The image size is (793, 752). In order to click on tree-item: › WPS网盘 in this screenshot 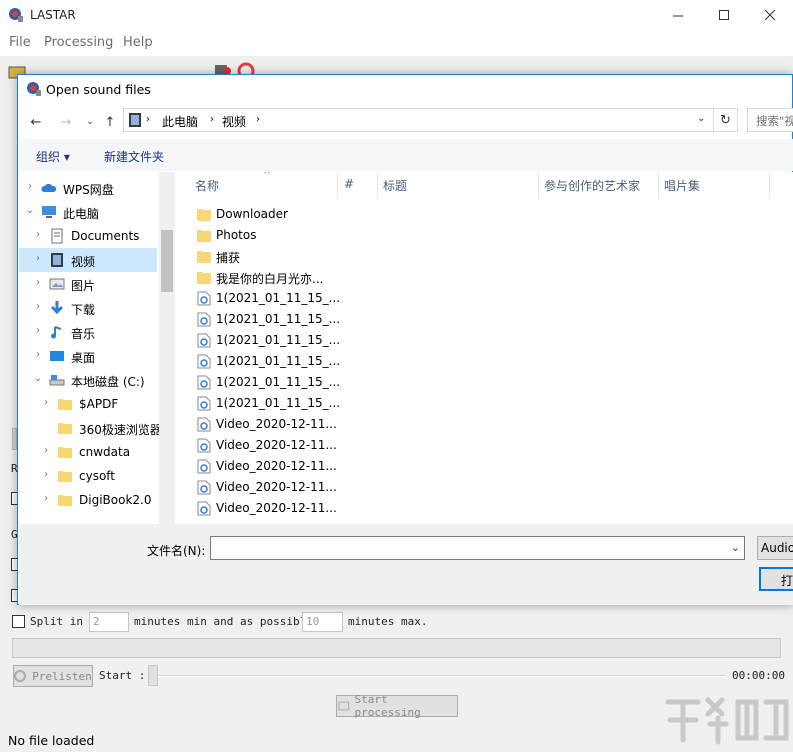, I will do `click(88, 188)`.